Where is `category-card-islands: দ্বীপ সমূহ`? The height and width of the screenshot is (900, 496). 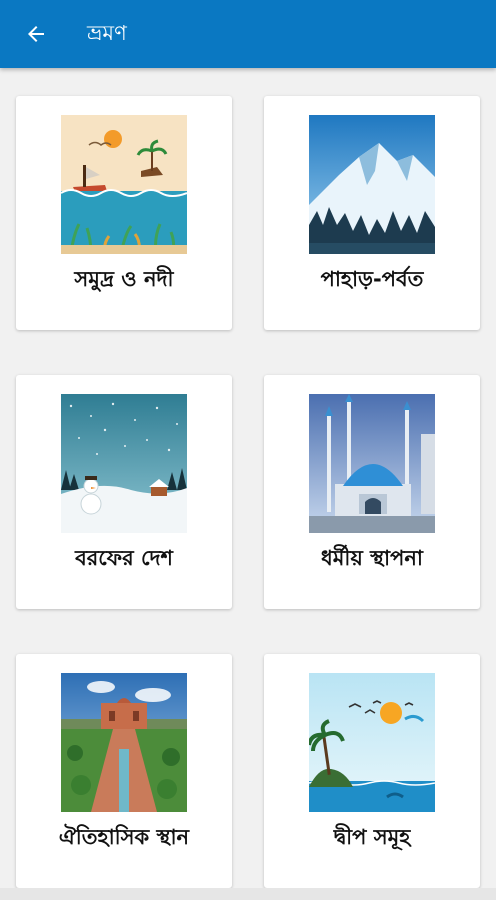 category-card-islands: দ্বীপ সমূহ is located at coordinates (372, 771).